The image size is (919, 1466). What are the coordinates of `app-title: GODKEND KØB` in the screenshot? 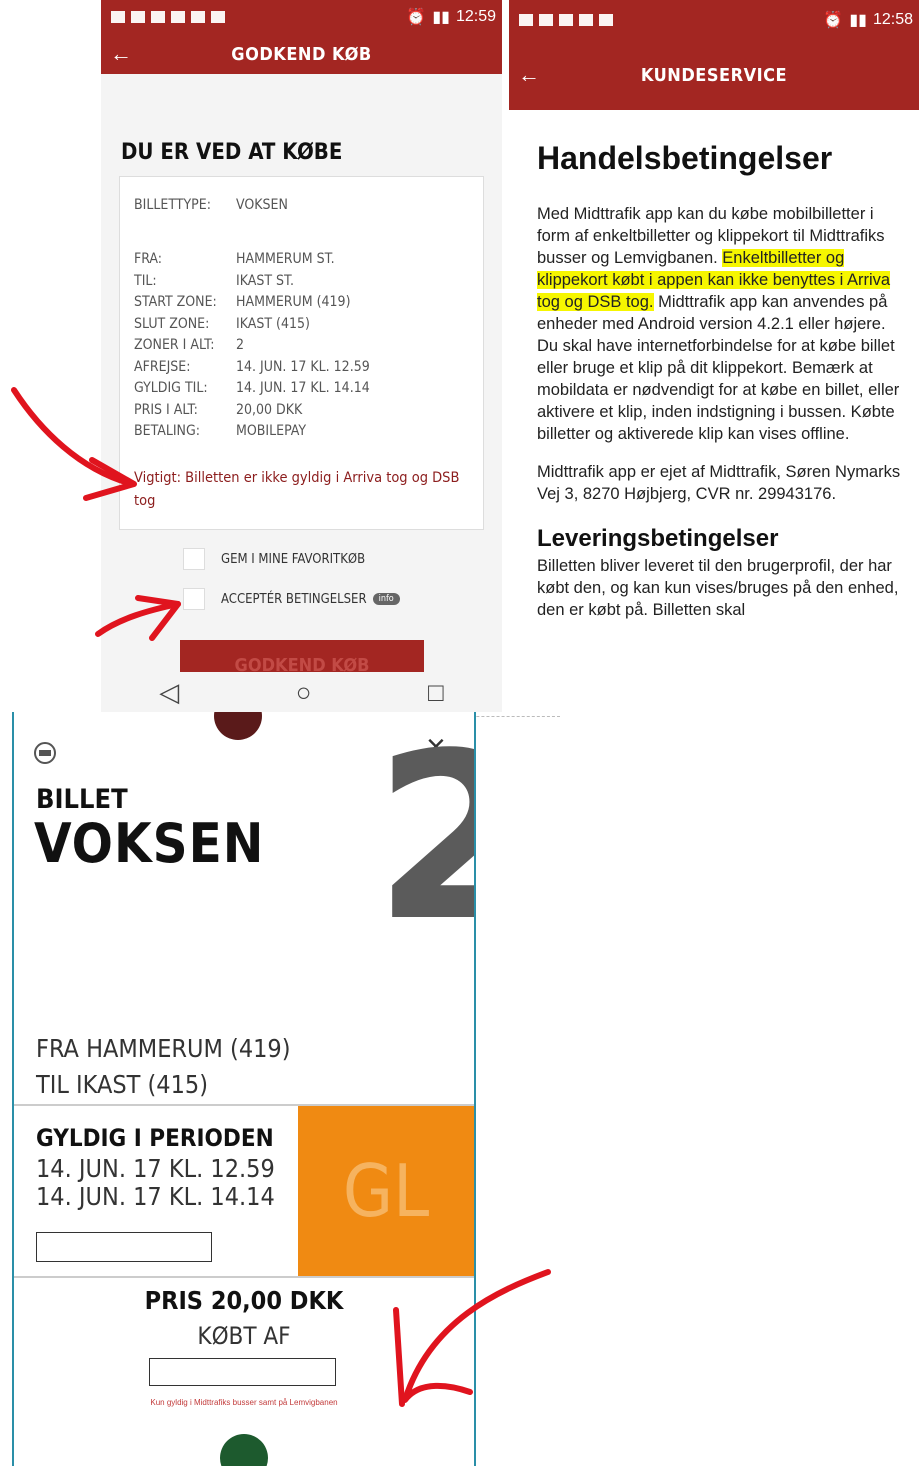 It's located at (301, 54).